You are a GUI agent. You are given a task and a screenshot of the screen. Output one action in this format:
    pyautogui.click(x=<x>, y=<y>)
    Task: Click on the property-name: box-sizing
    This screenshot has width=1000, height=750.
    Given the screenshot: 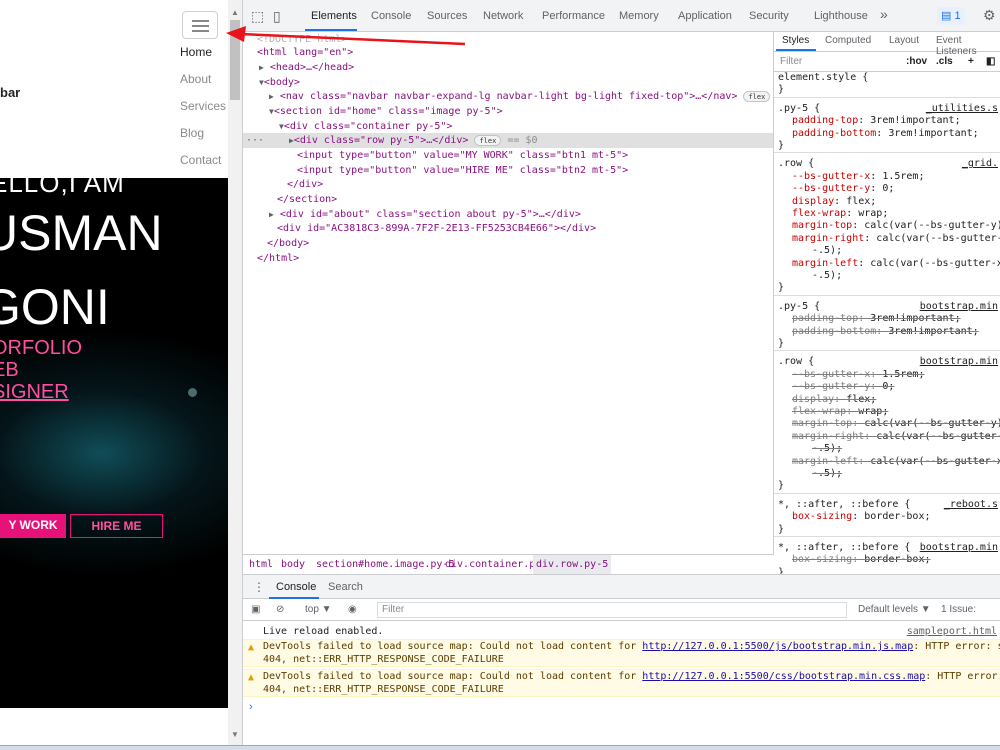 What is the action you would take?
    pyautogui.click(x=822, y=559)
    